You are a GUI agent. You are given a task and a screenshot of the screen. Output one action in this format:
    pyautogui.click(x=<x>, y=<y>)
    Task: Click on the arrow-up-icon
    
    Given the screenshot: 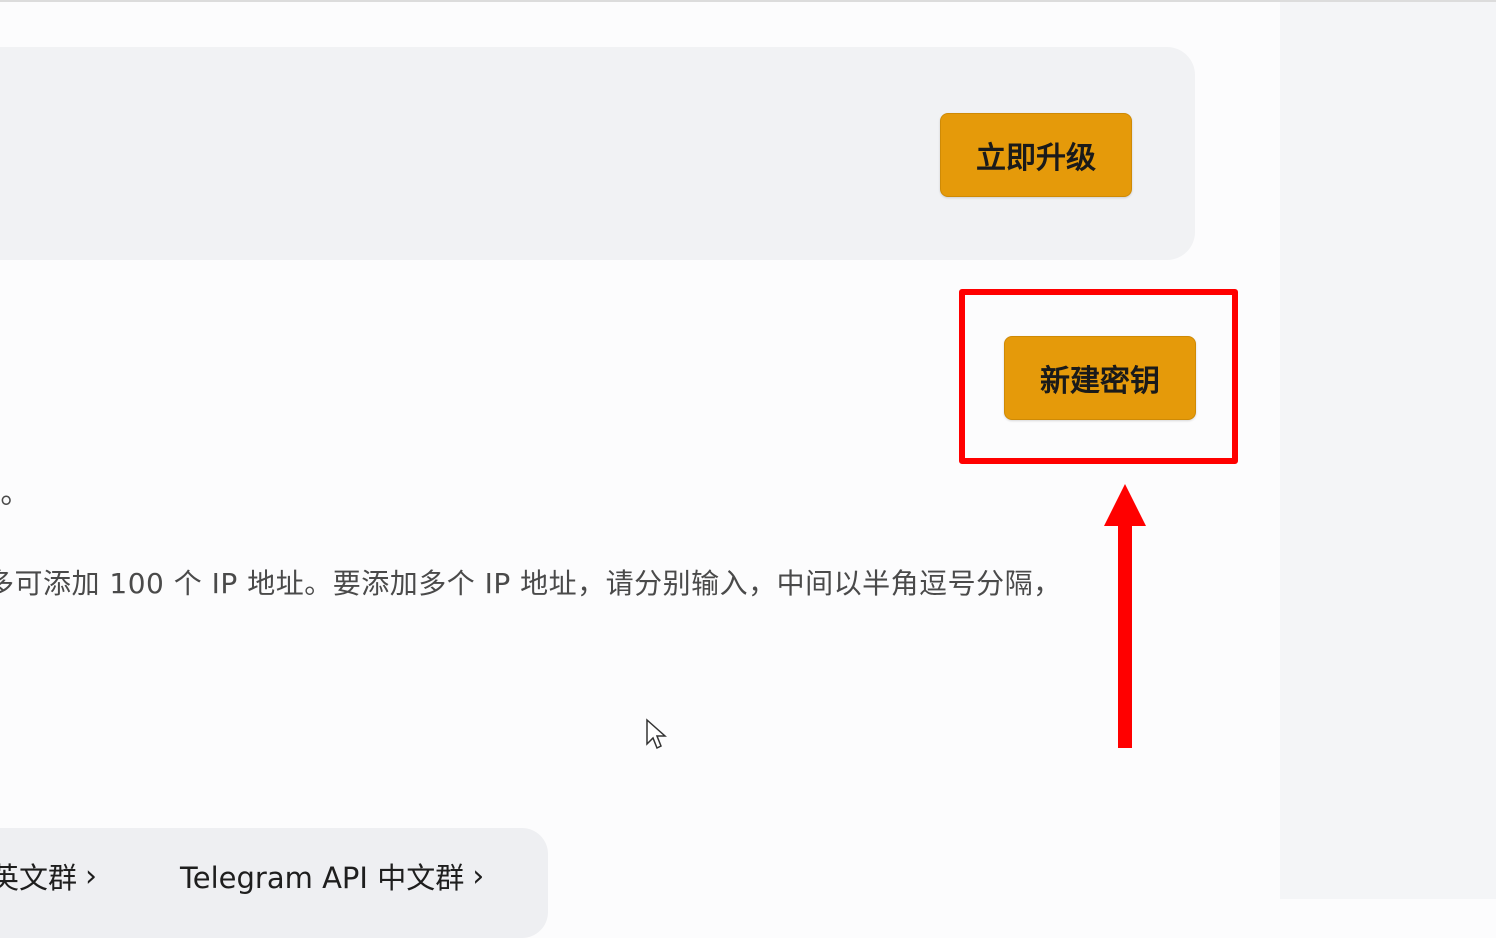 What is the action you would take?
    pyautogui.click(x=1125, y=505)
    